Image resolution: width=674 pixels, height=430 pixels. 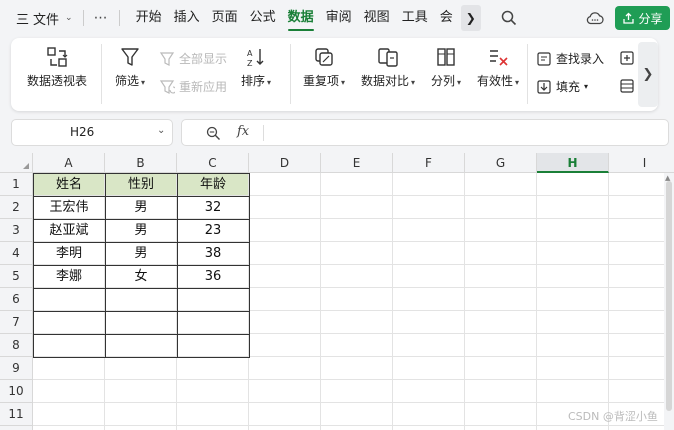 What do you see at coordinates (213, 184) in the screenshot?
I see `cell-c1: 年龄` at bounding box center [213, 184].